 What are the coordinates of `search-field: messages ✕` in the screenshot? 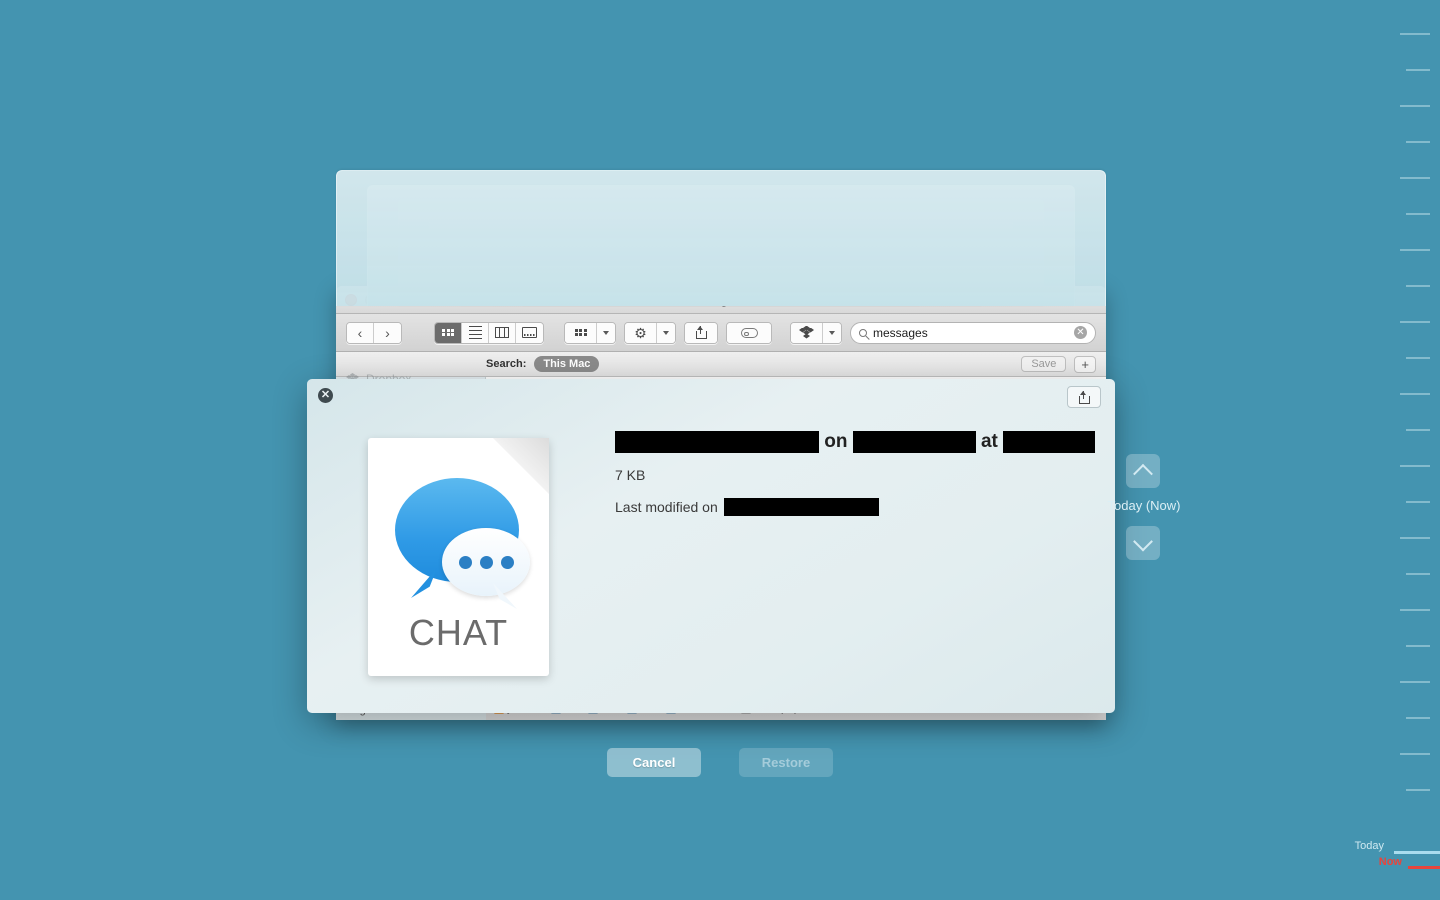 It's located at (973, 332).